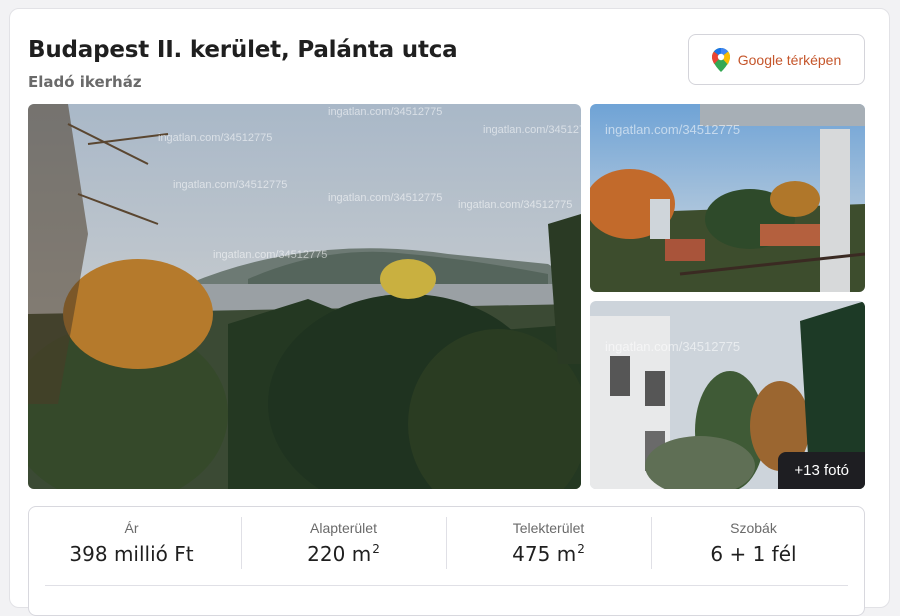 This screenshot has width=900, height=616. Describe the element at coordinates (789, 59) in the screenshot. I see `google-maps-label: Google térképen` at that location.